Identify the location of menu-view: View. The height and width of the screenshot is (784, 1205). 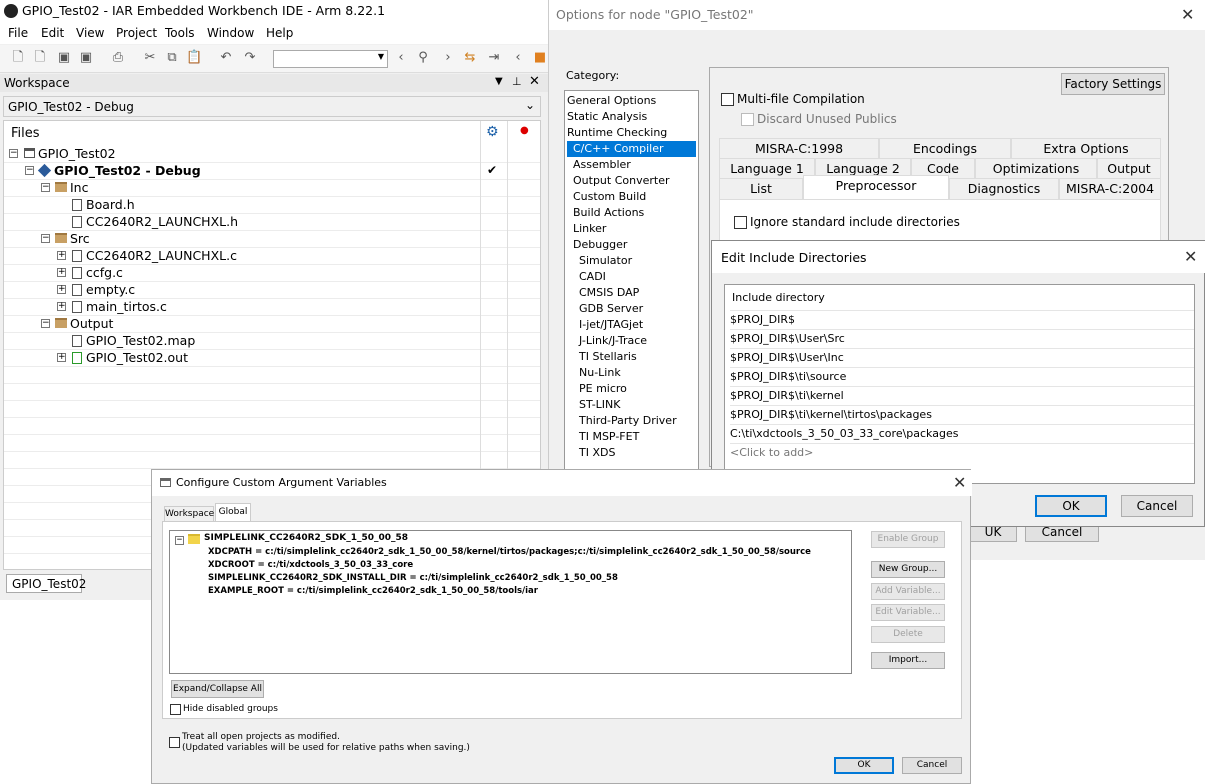
(90, 33).